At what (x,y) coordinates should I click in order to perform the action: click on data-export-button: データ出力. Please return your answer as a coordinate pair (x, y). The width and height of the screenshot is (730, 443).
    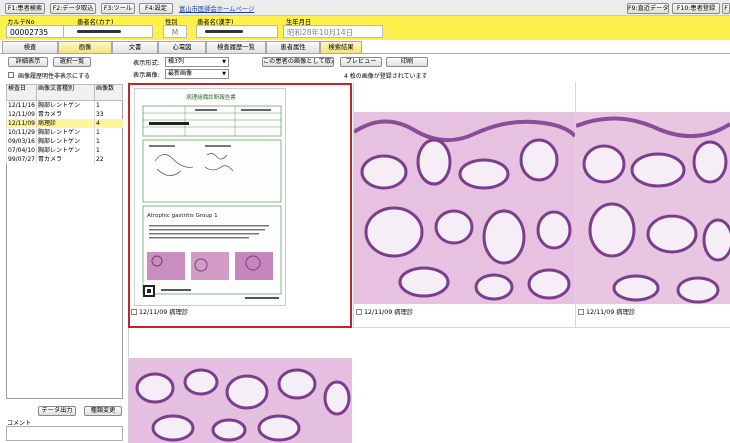
    Looking at the image, I should click on (57, 411).